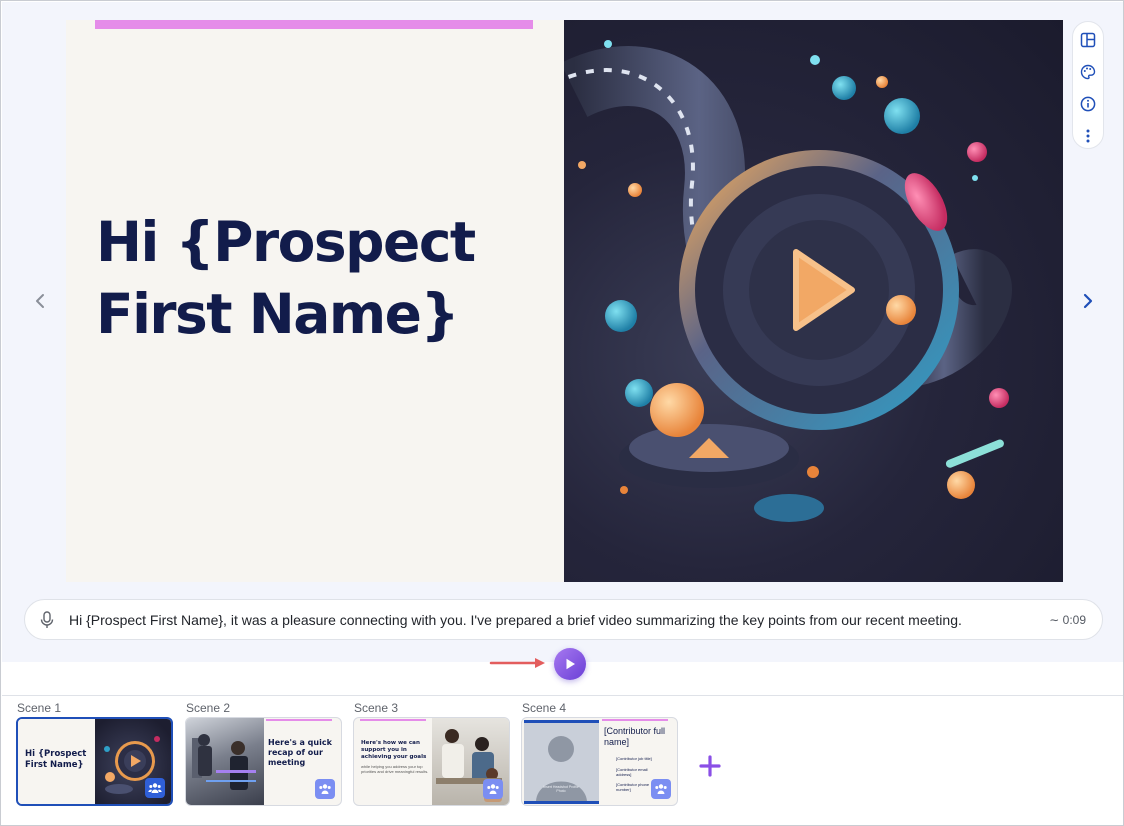  Describe the element at coordinates (94, 761) in the screenshot. I see `scene-thumbnail: Hi {Prospect First Name}` at that location.